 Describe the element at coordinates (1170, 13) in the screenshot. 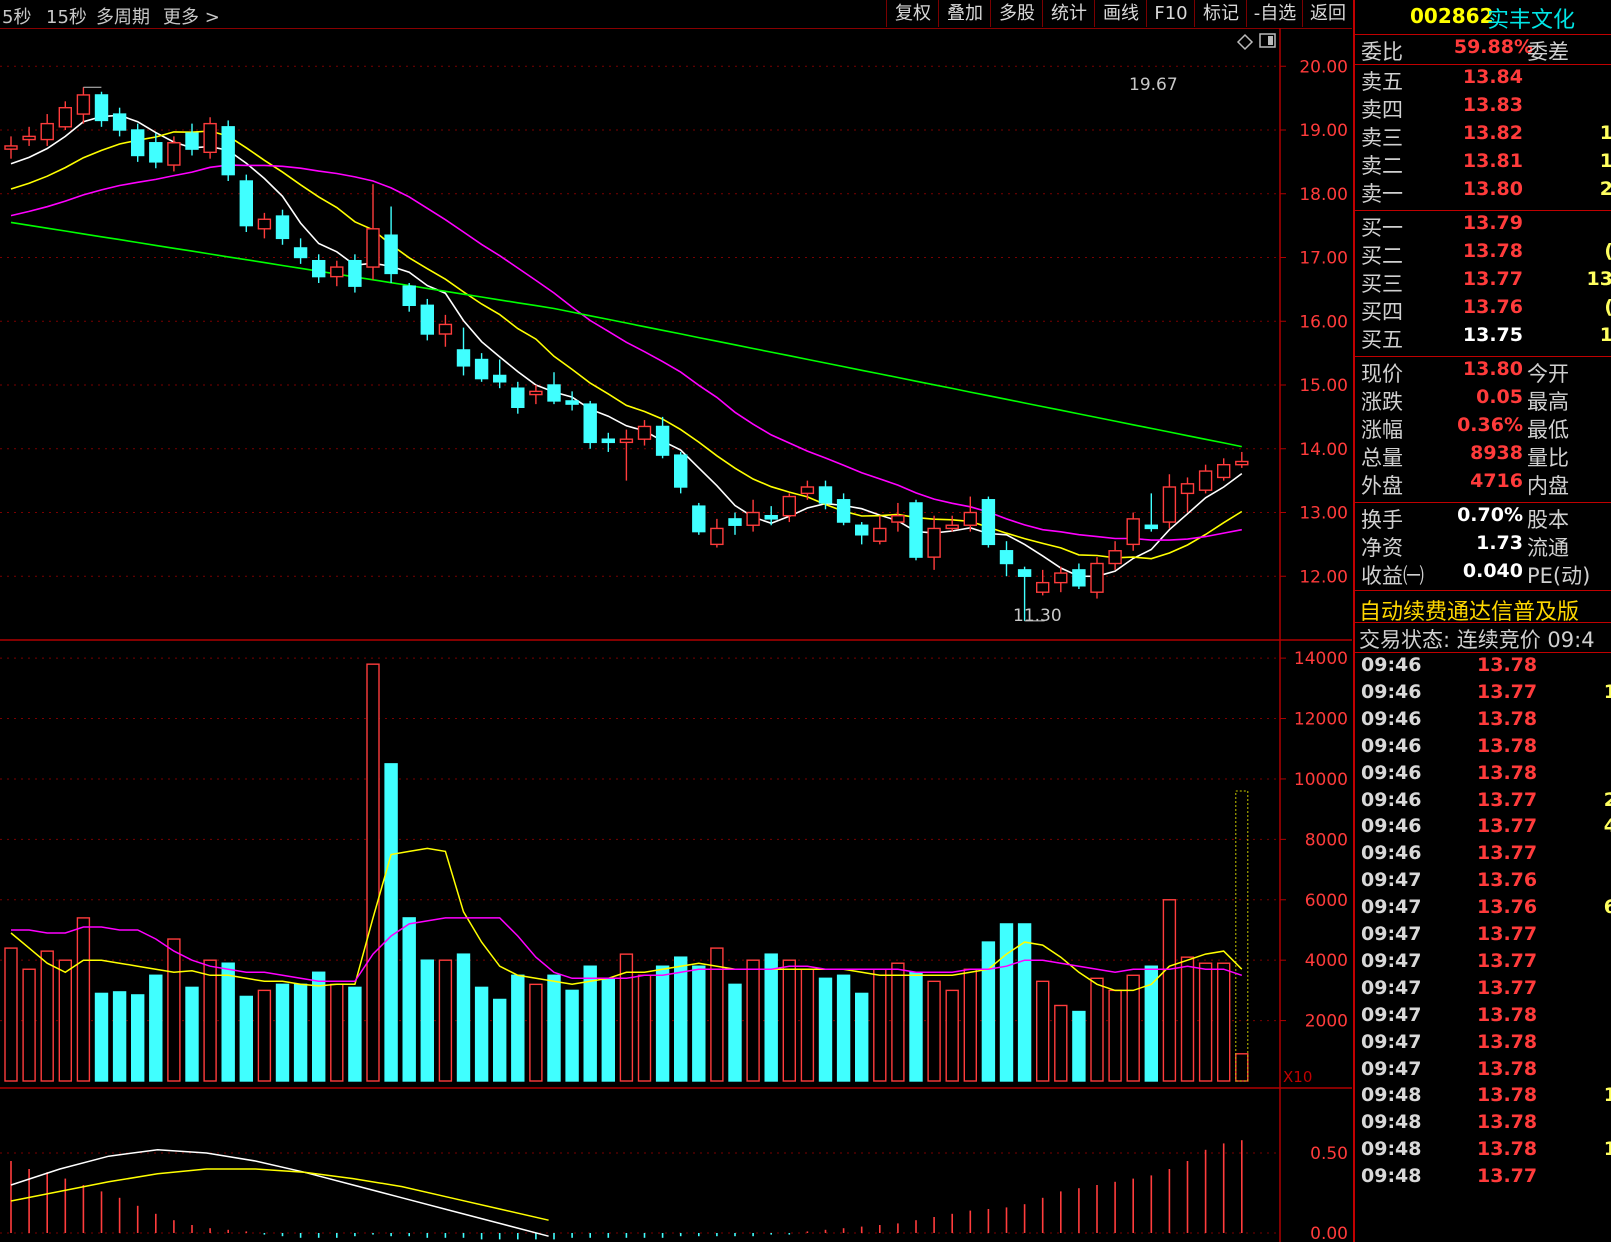

I see `f10-button: F10` at that location.